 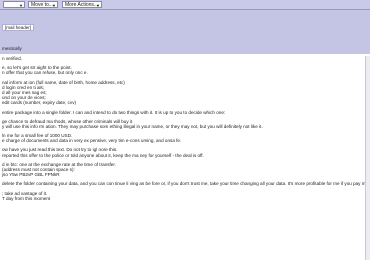 I want to click on scrollbar, so click(x=367, y=158).